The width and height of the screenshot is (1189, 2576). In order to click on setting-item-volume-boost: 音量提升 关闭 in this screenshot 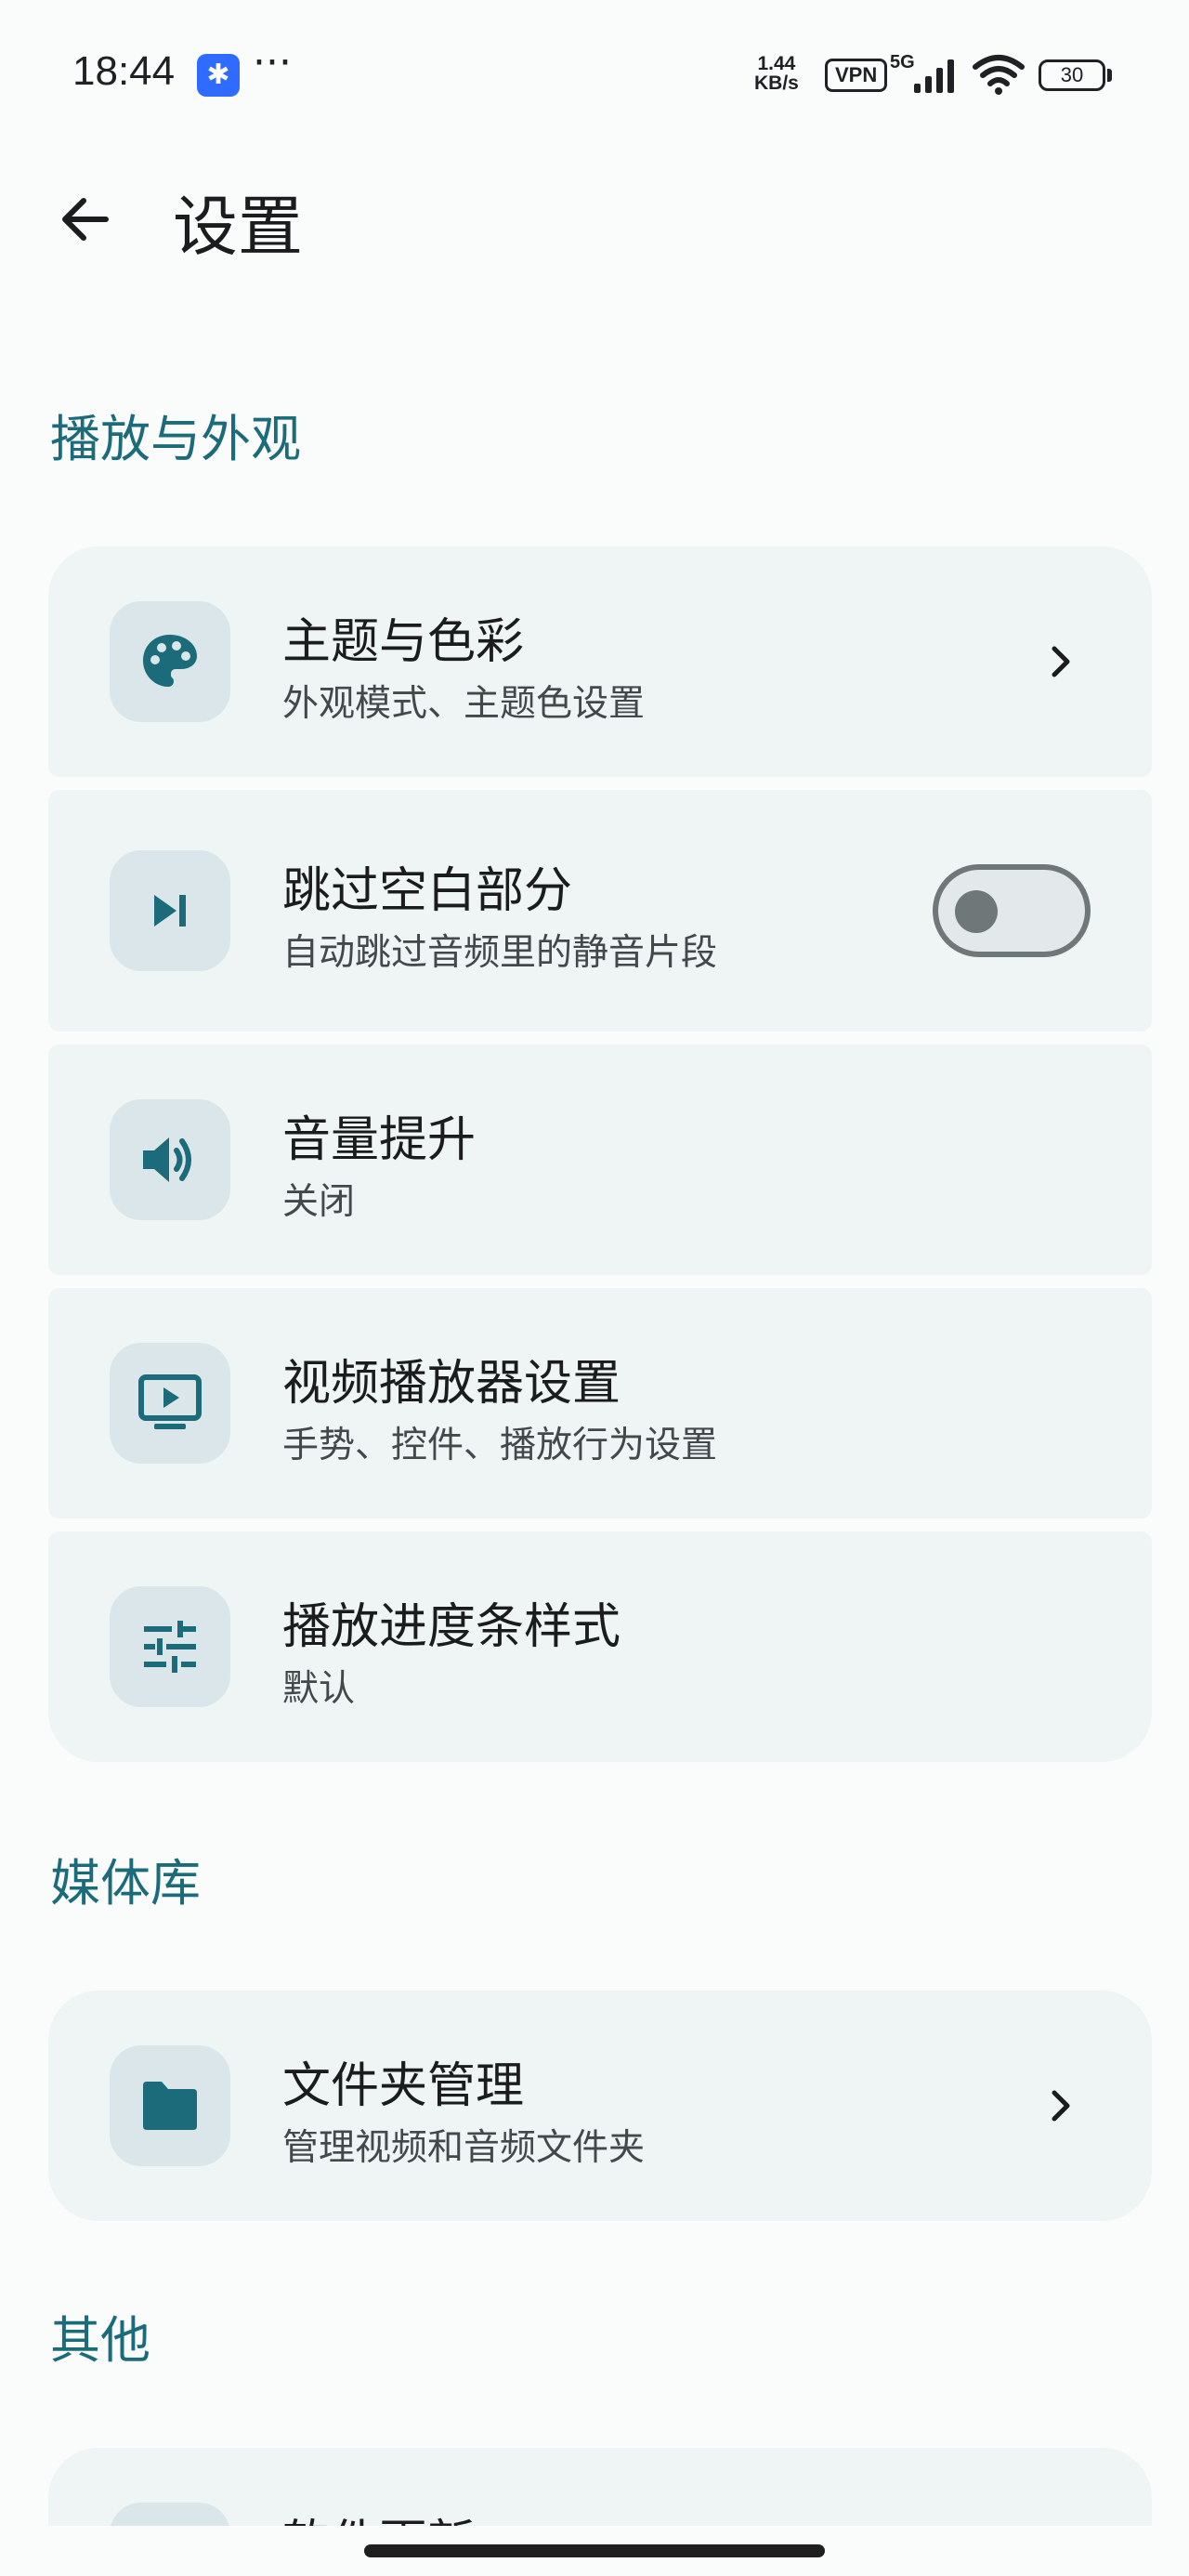, I will do `click(600, 1160)`.